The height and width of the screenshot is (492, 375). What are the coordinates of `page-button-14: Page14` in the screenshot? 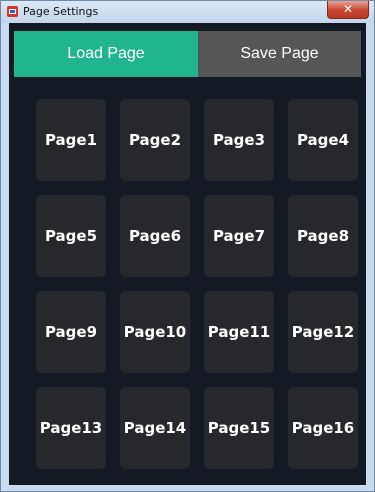 It's located at (155, 428).